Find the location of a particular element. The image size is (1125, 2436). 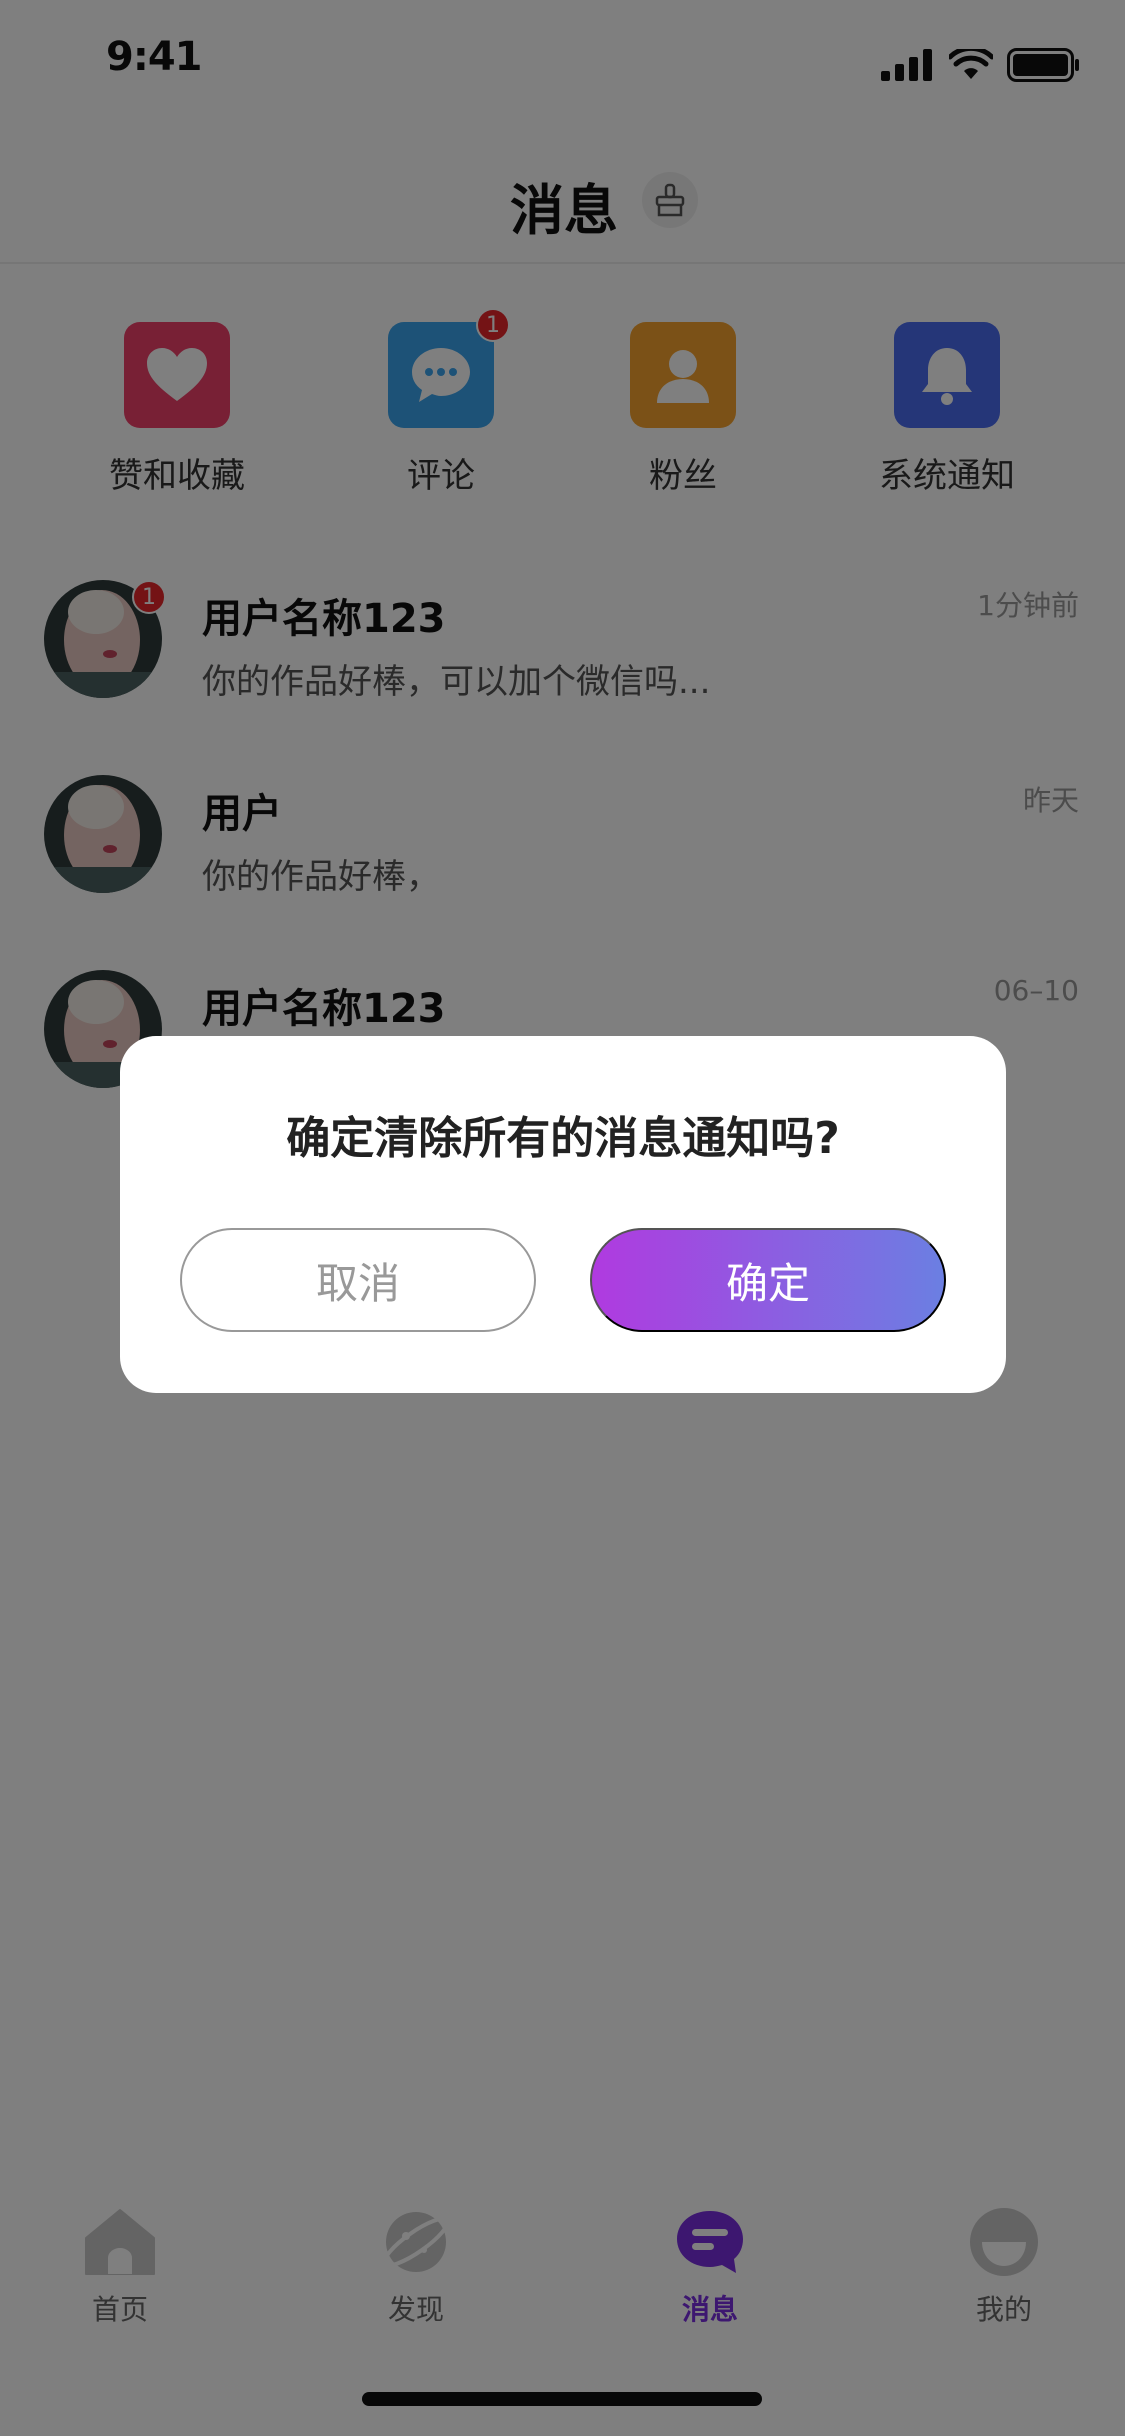

confirm-button: 确定 is located at coordinates (768, 1280).